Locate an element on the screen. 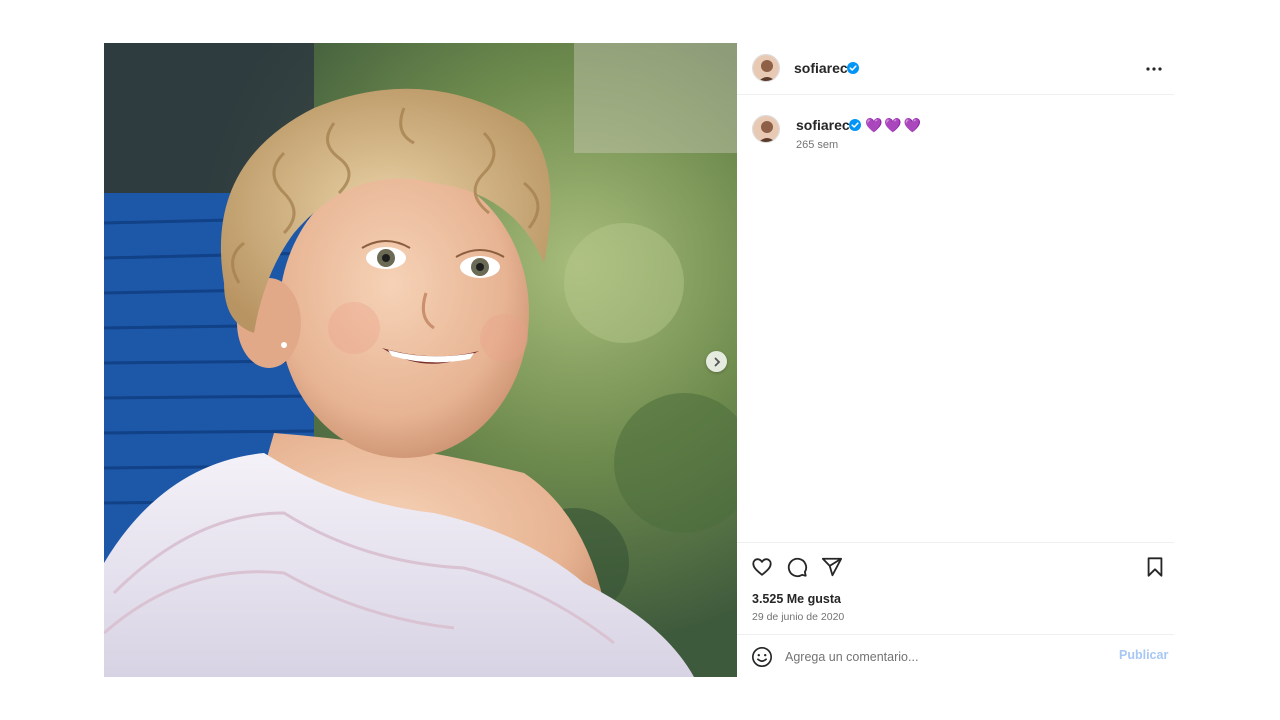  post-header: sofiareca is located at coordinates (955, 69).